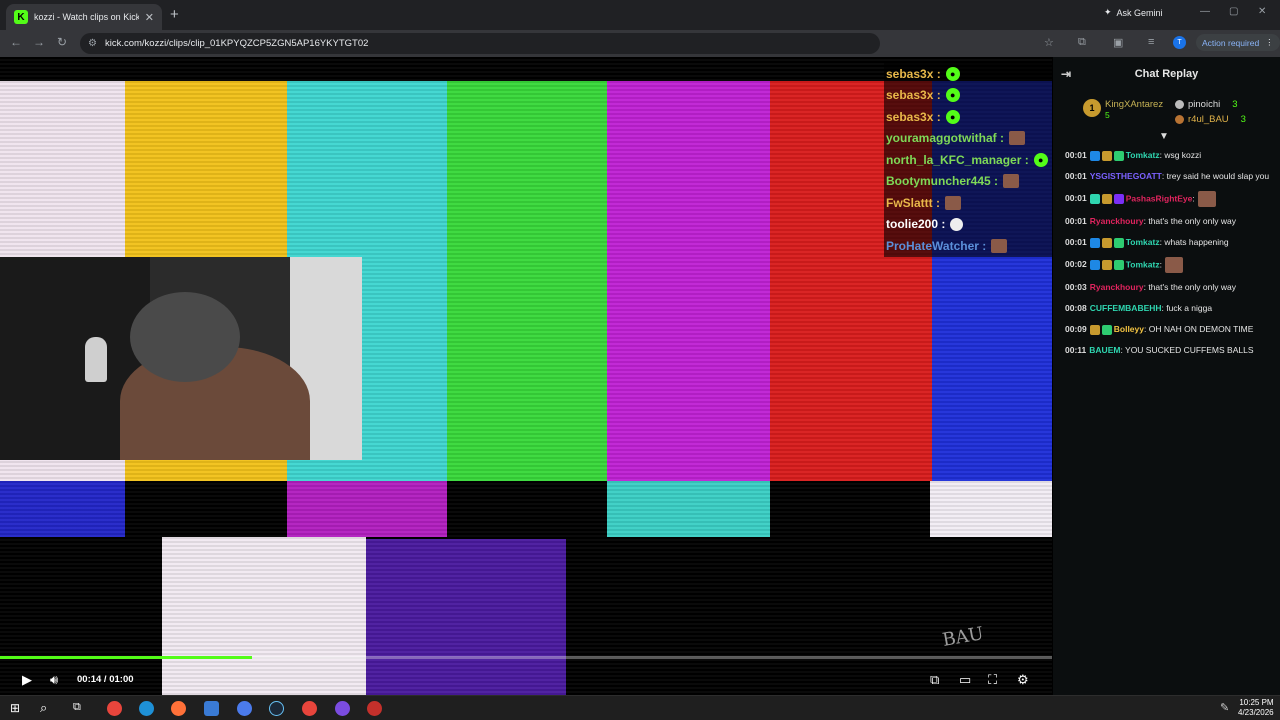 The width and height of the screenshot is (1280, 720). What do you see at coordinates (1066, 74) in the screenshot?
I see `collapse-chat-icon: ⇥` at bounding box center [1066, 74].